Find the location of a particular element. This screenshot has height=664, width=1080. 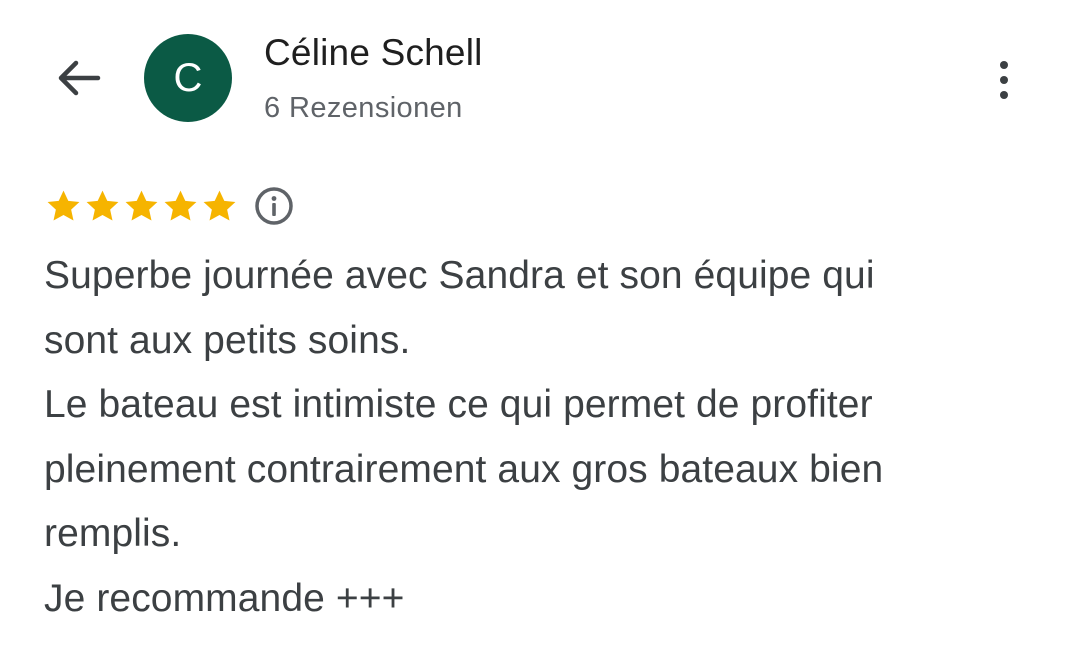

back-button is located at coordinates (78, 78).